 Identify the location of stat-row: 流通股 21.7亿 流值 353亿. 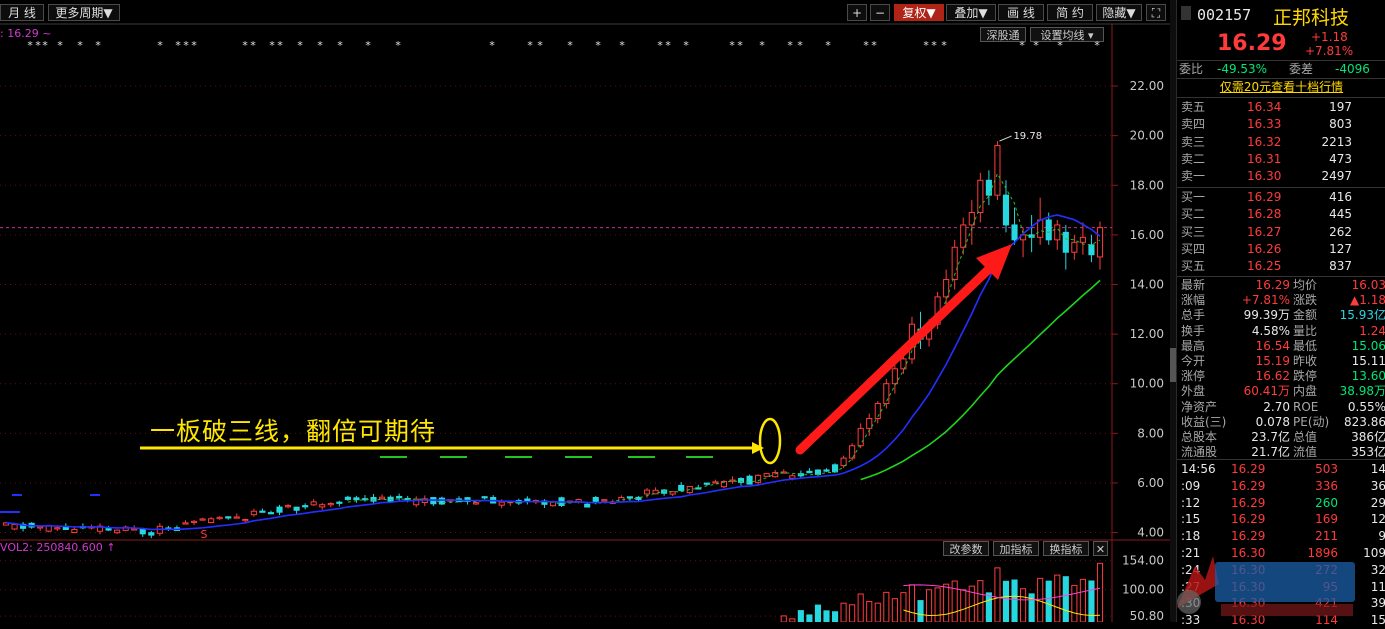
(1281, 452).